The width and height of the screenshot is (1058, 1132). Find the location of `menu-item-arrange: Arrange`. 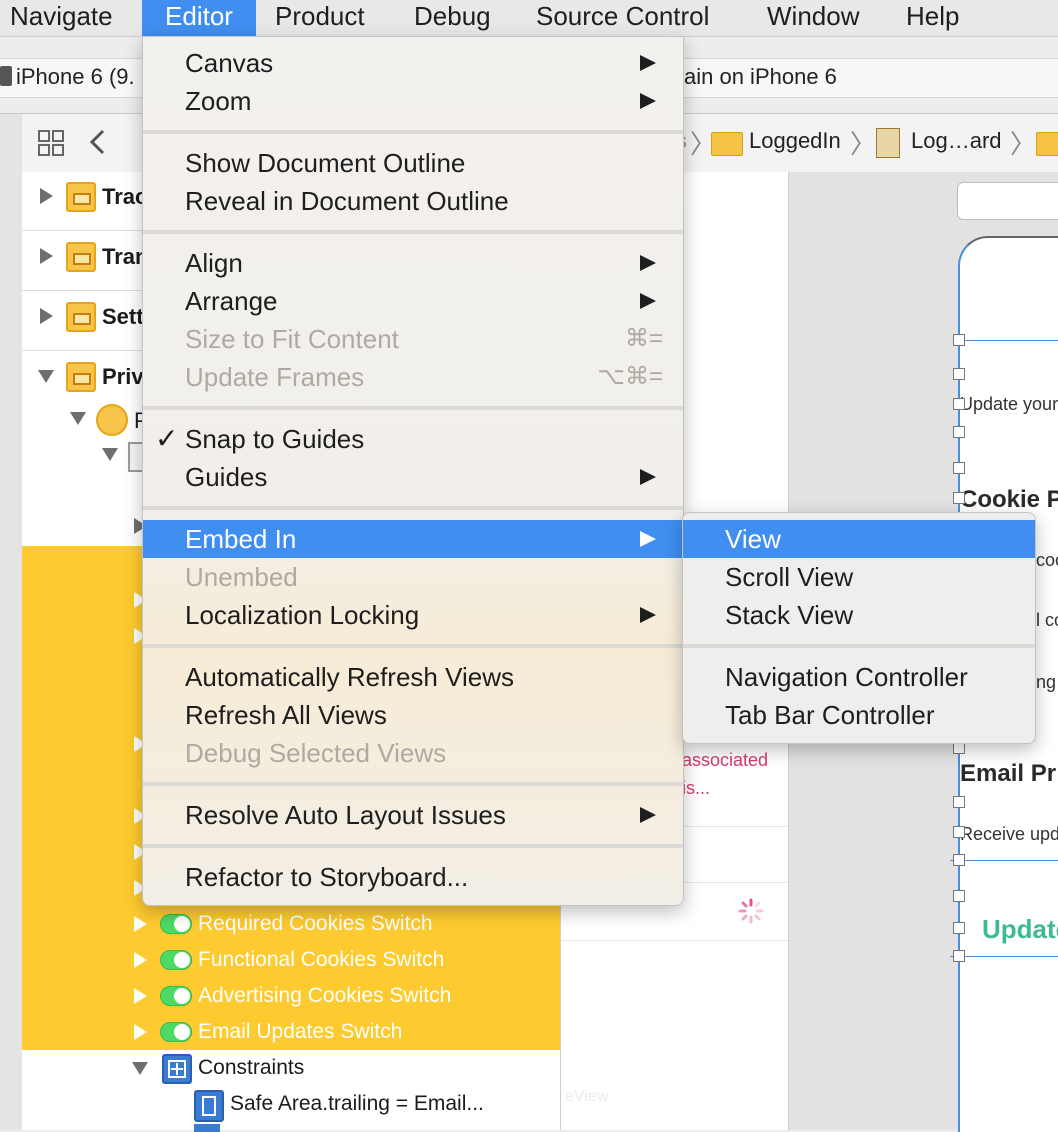

menu-item-arrange: Arrange is located at coordinates (413, 301).